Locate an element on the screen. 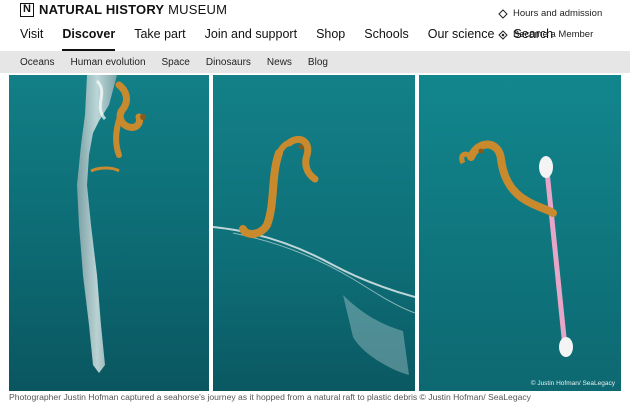 The image size is (630, 413). museum-logo: N NATURAL HISTORY MUSEUM is located at coordinates (123, 9).